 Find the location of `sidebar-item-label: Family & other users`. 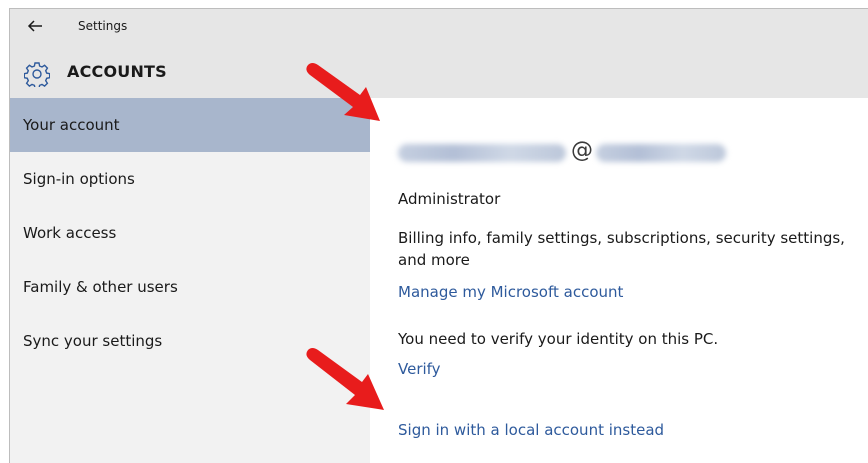

sidebar-item-label: Family & other users is located at coordinates (100, 287).